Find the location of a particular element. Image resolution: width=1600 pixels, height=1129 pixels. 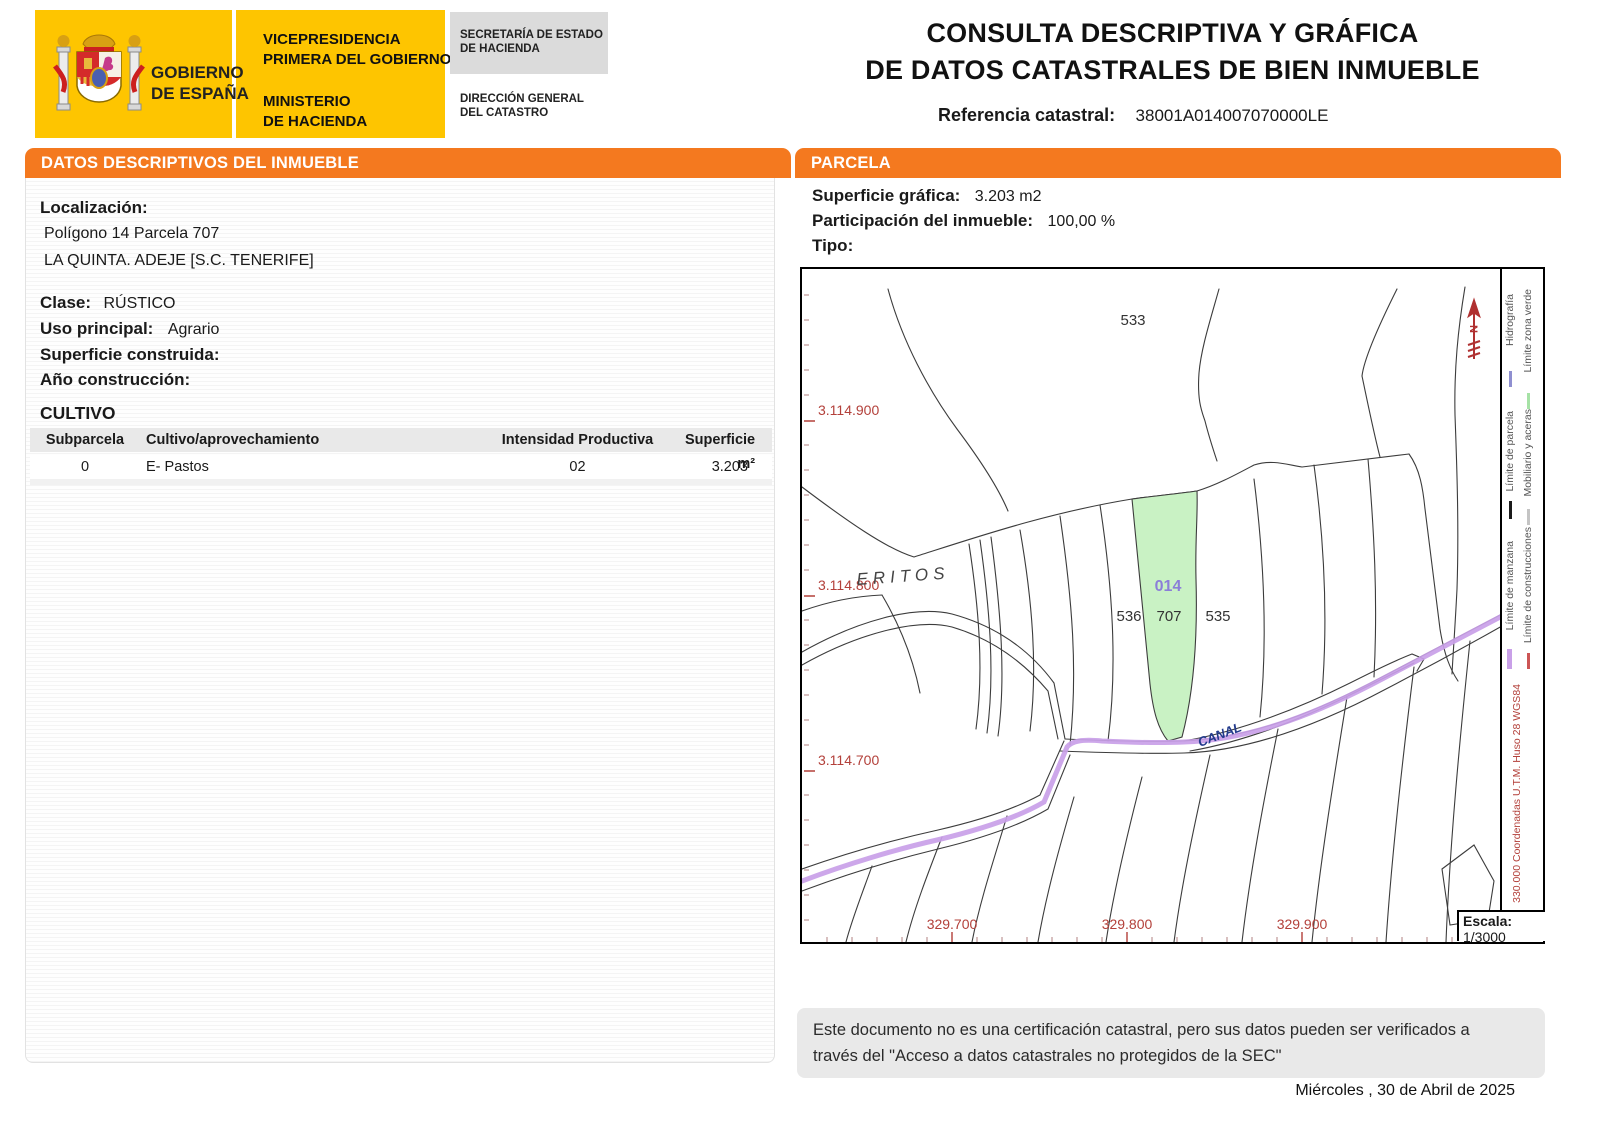

secretaria-line2: DE HACIENDA is located at coordinates (500, 49).